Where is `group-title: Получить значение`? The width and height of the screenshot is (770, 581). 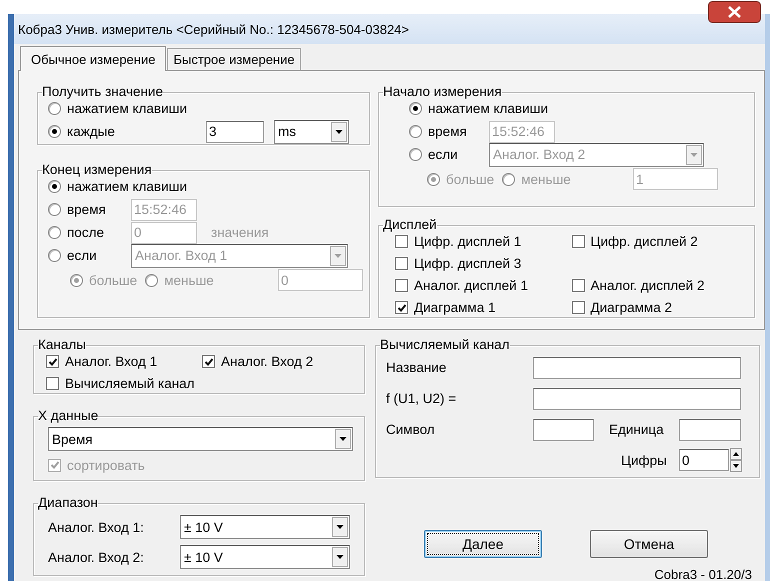 group-title: Получить значение is located at coordinates (102, 92).